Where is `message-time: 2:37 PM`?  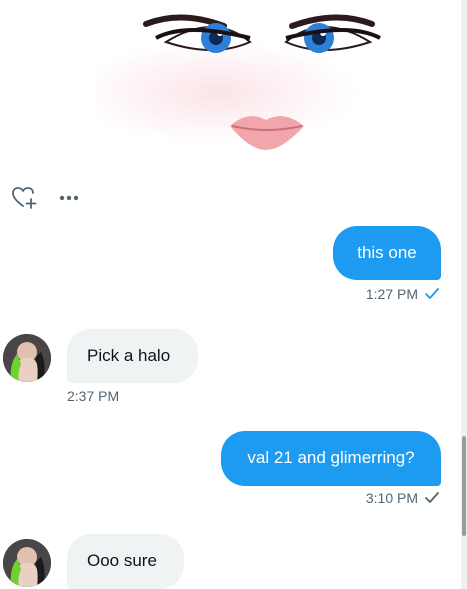
message-time: 2:37 PM is located at coordinates (93, 396).